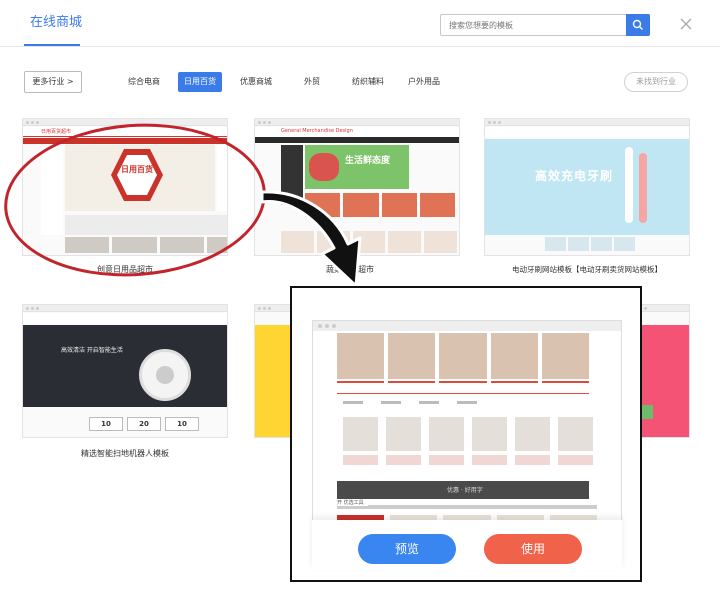  What do you see at coordinates (92, 350) in the screenshot?
I see `hero-text: 高效清洁 开启智能生活` at bounding box center [92, 350].